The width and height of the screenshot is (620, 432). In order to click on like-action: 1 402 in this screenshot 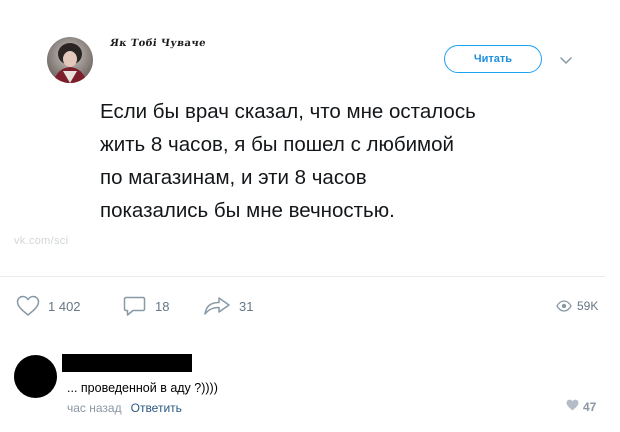, I will do `click(48, 306)`.